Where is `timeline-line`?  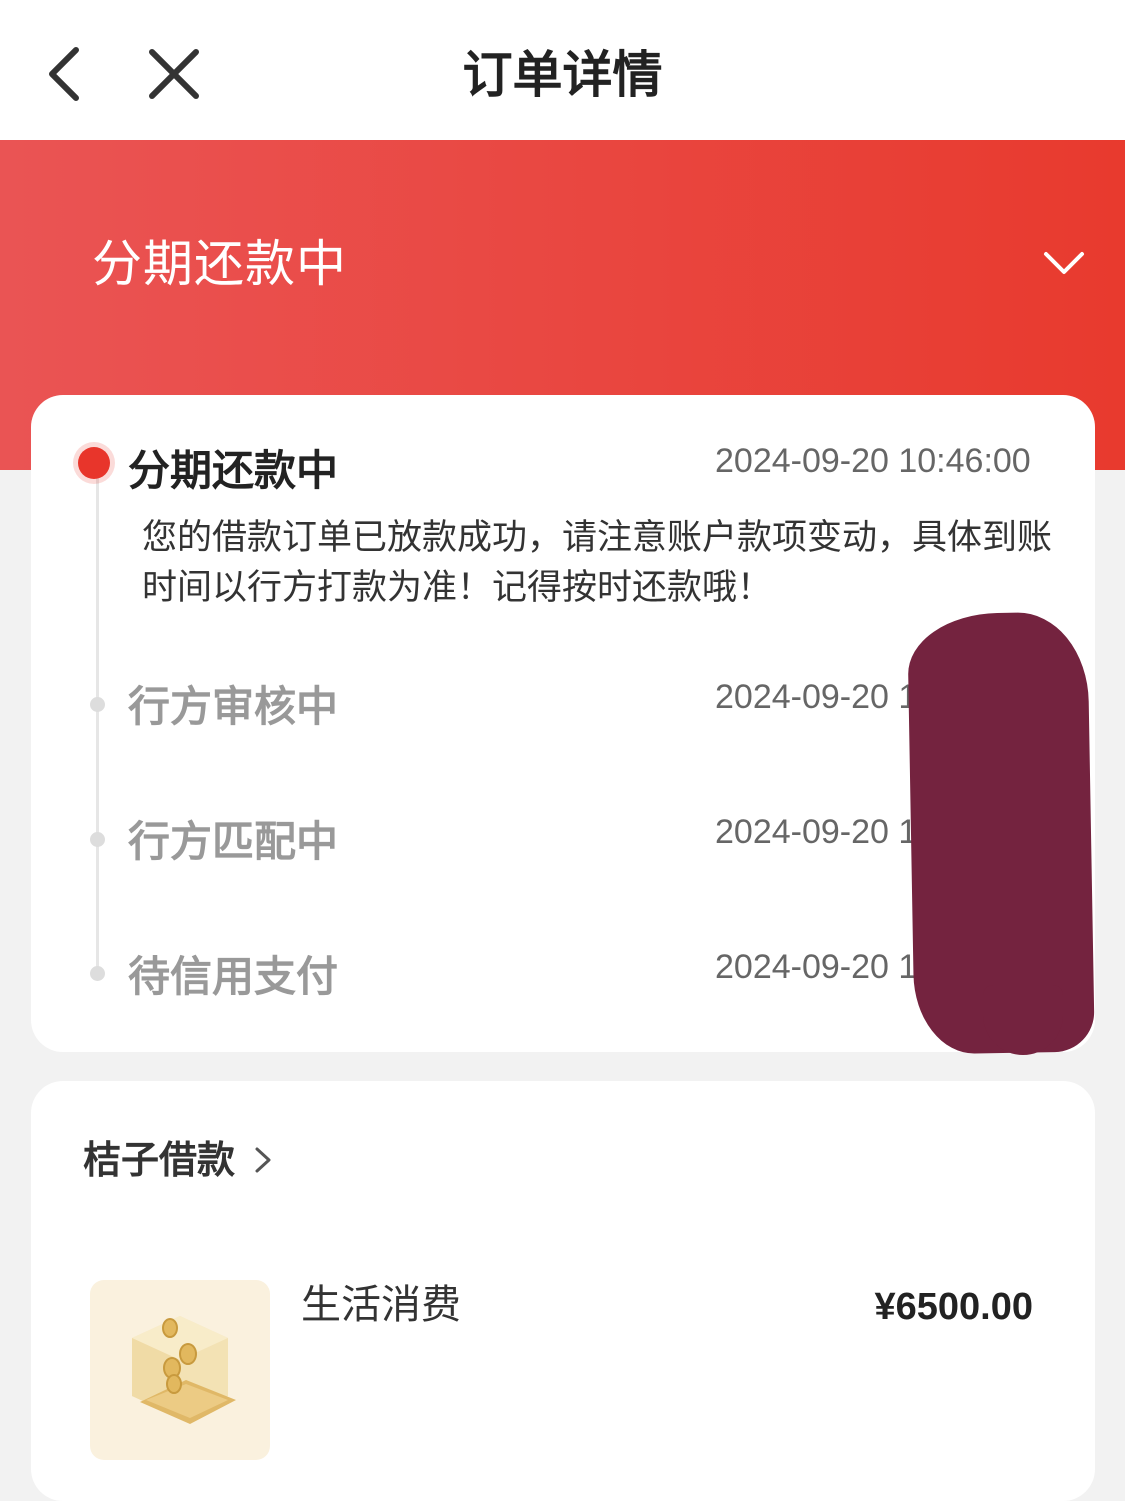 timeline-line is located at coordinates (97, 725).